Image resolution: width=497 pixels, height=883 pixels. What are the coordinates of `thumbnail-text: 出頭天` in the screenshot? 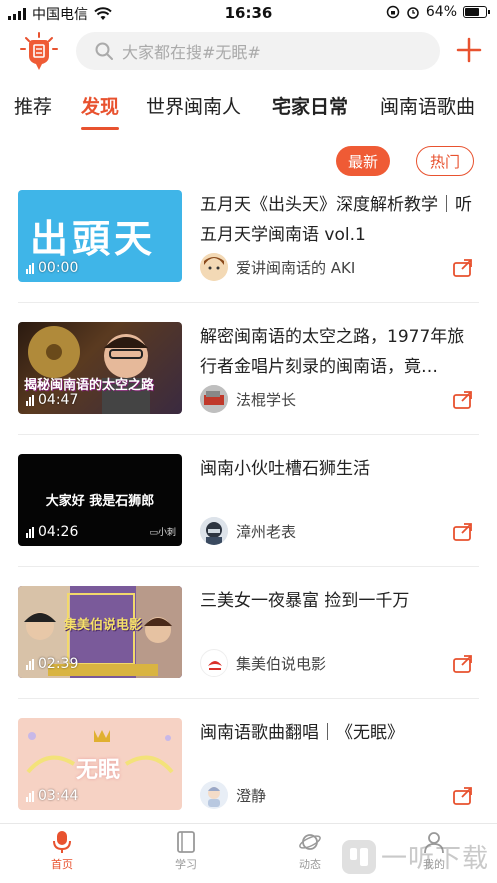 It's located at (93, 238).